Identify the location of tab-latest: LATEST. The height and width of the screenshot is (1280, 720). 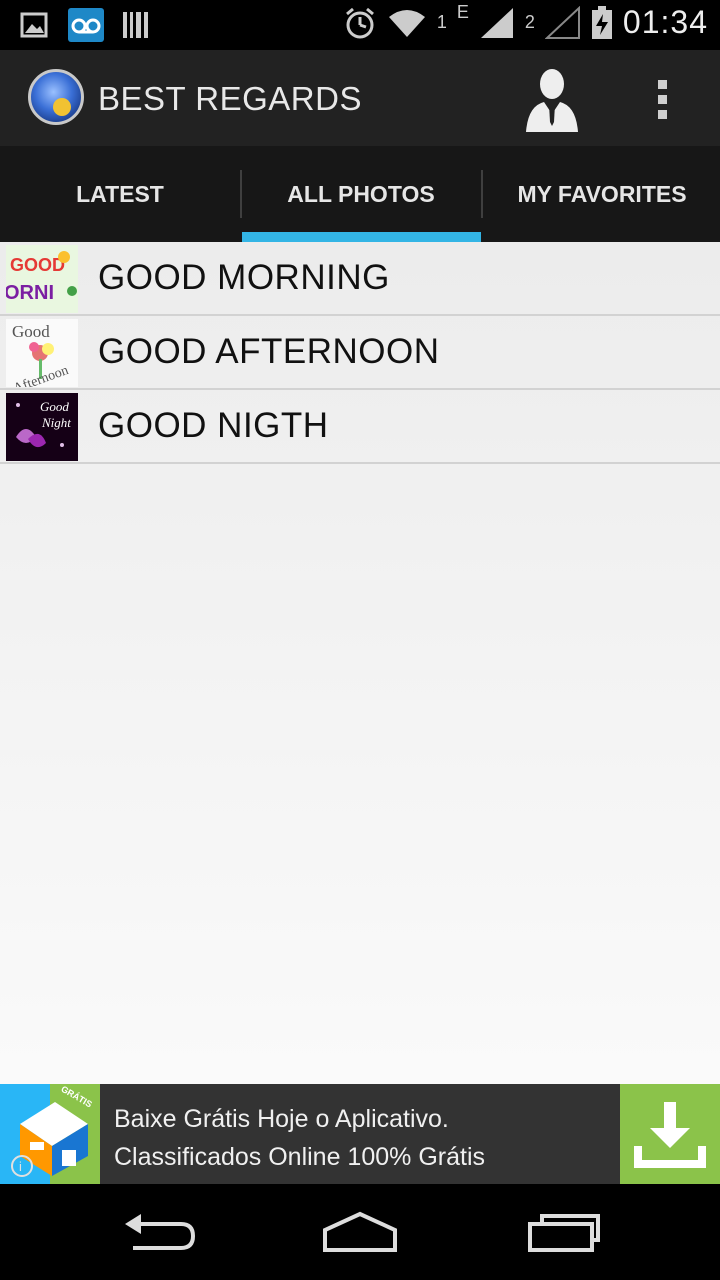
(120, 194).